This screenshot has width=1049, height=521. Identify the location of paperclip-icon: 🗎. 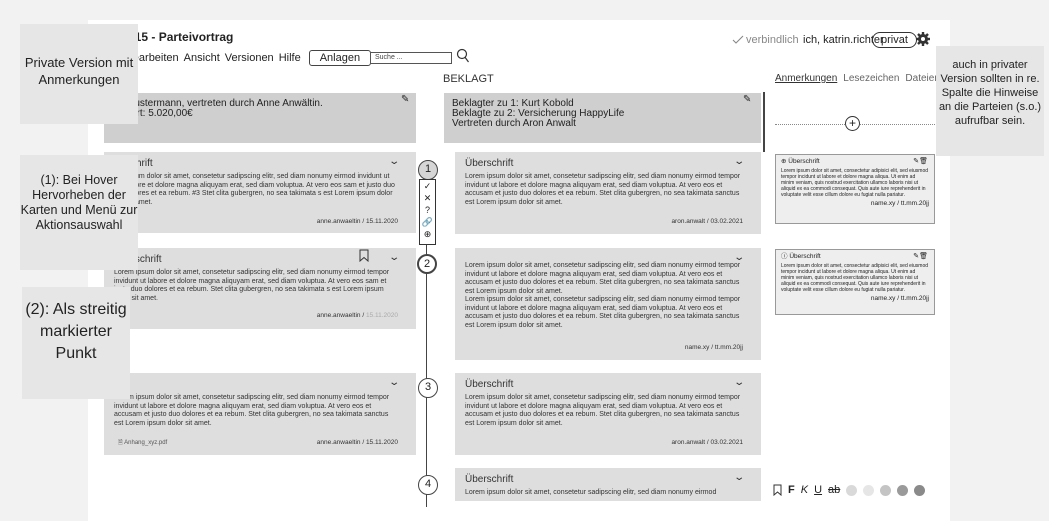
(120, 443).